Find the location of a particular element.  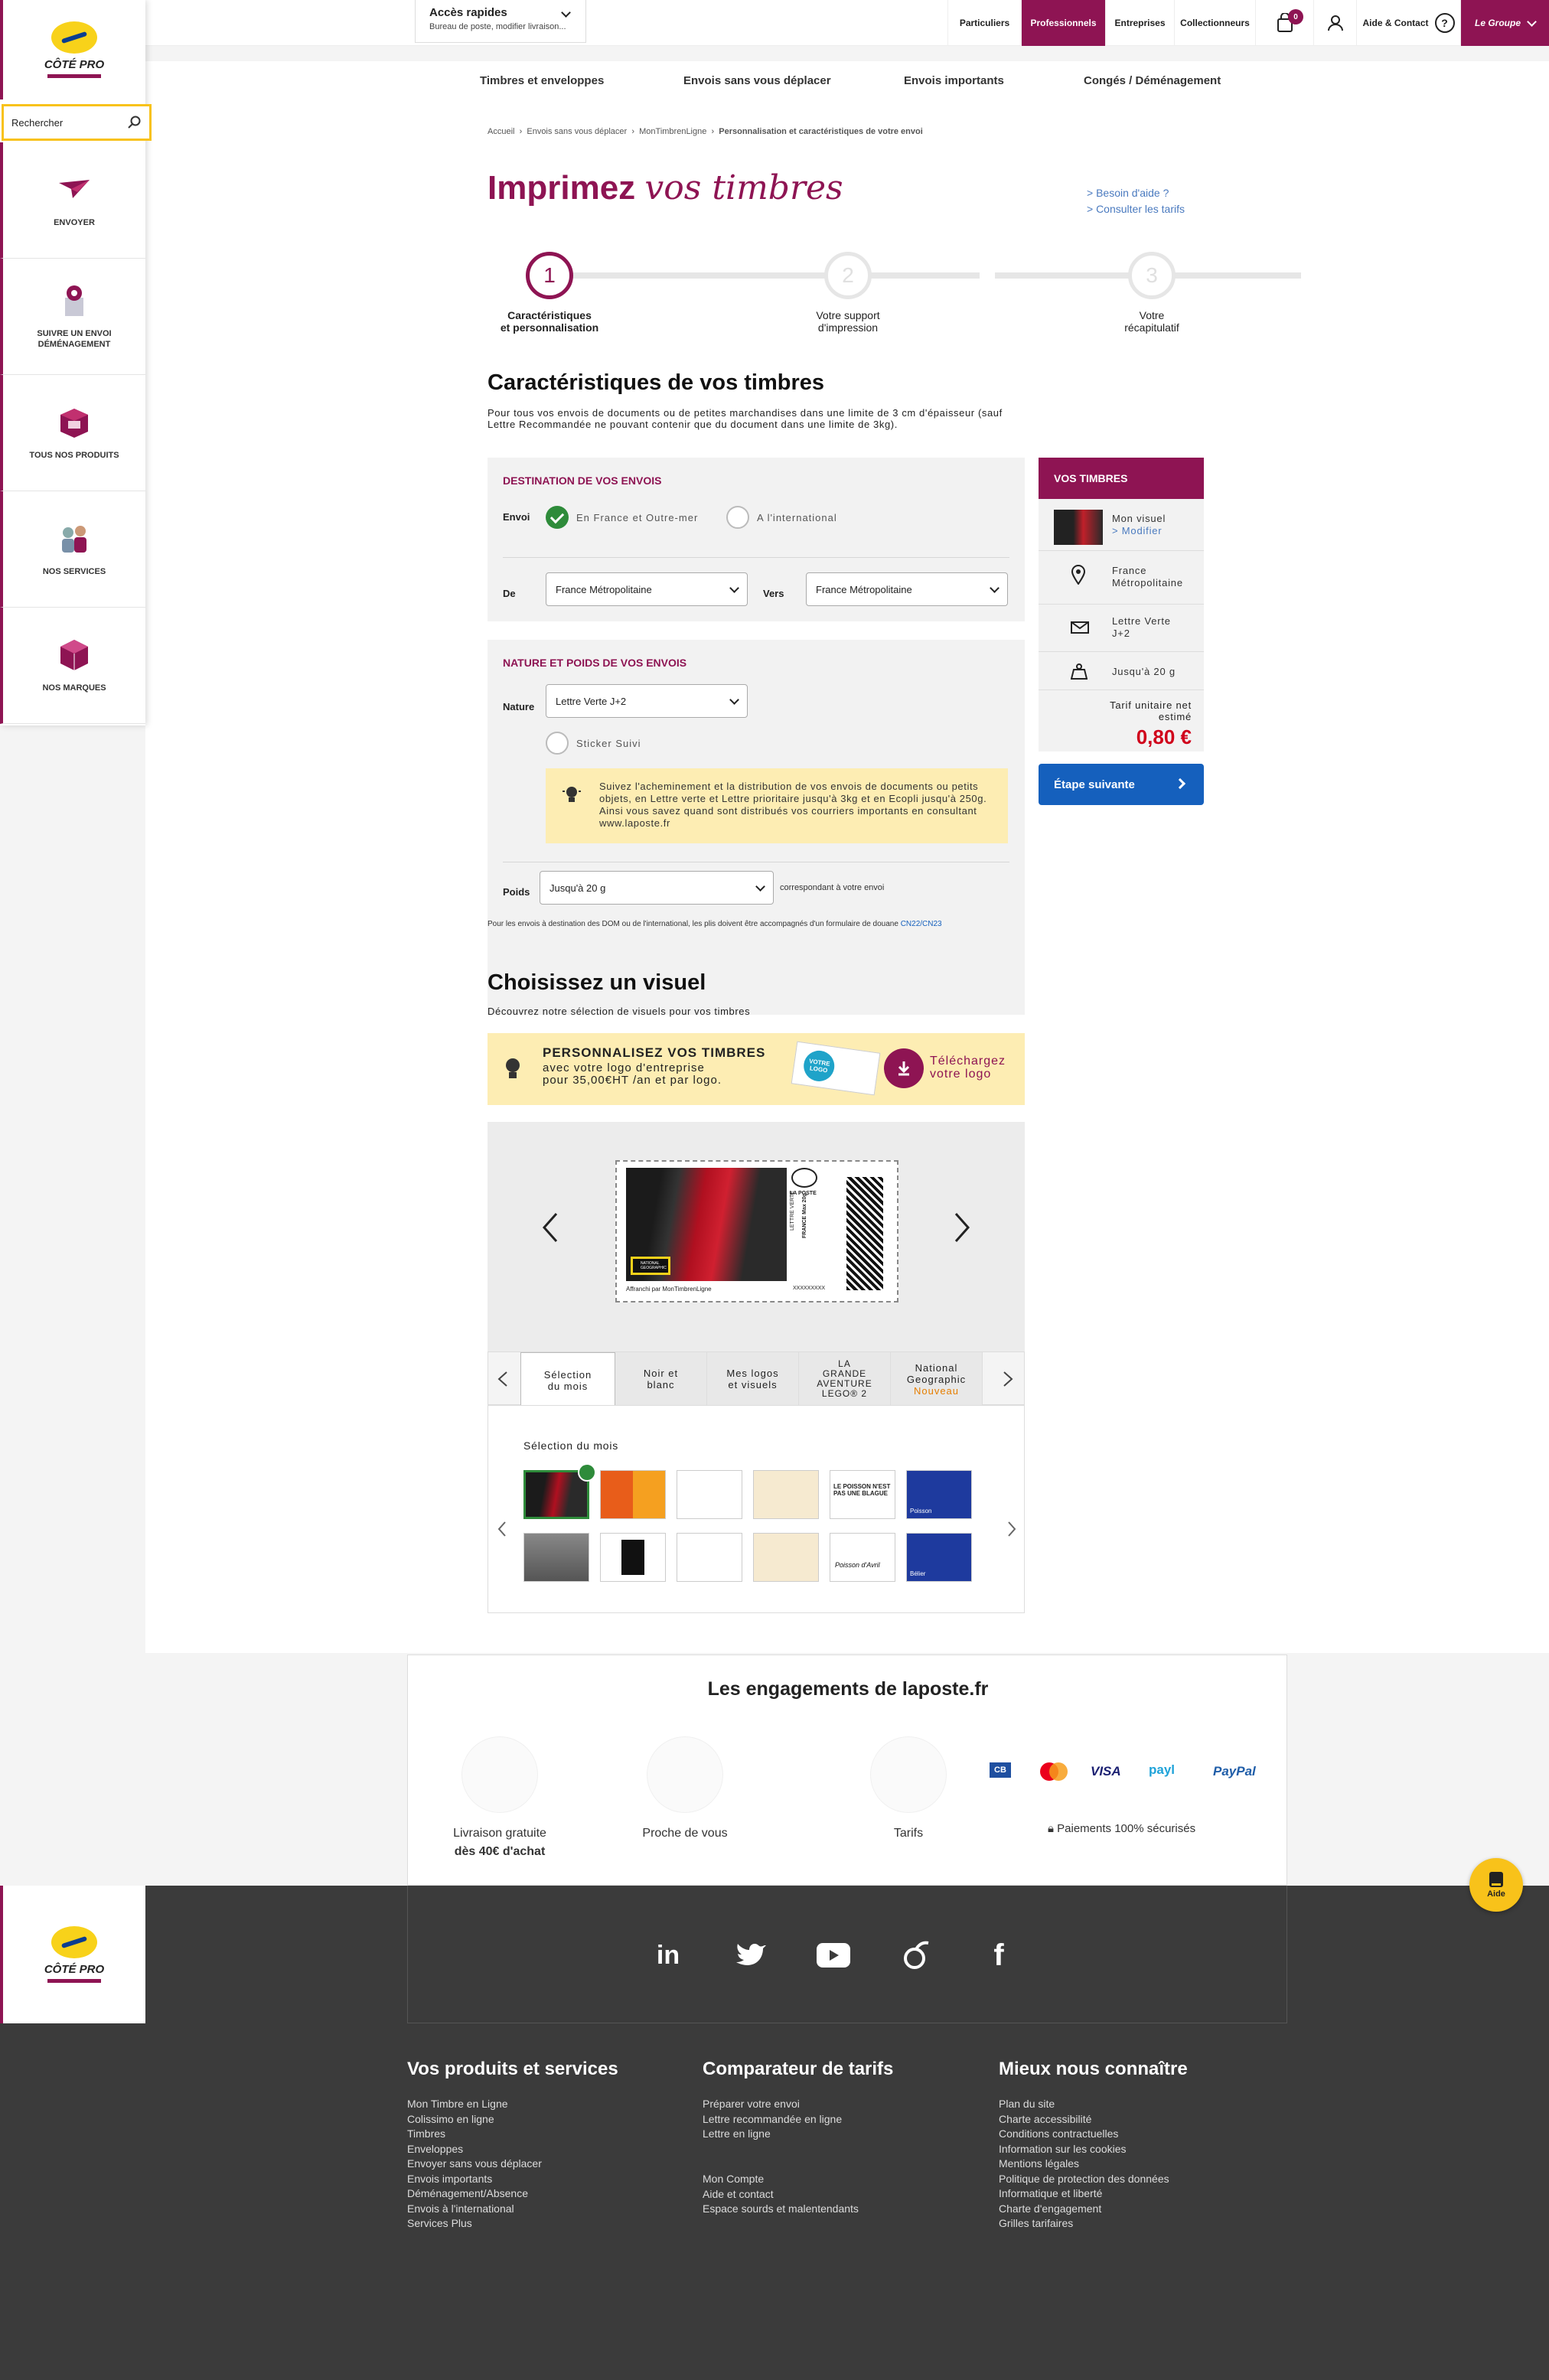

footer-link: Aide et contact is located at coordinates (781, 2194).